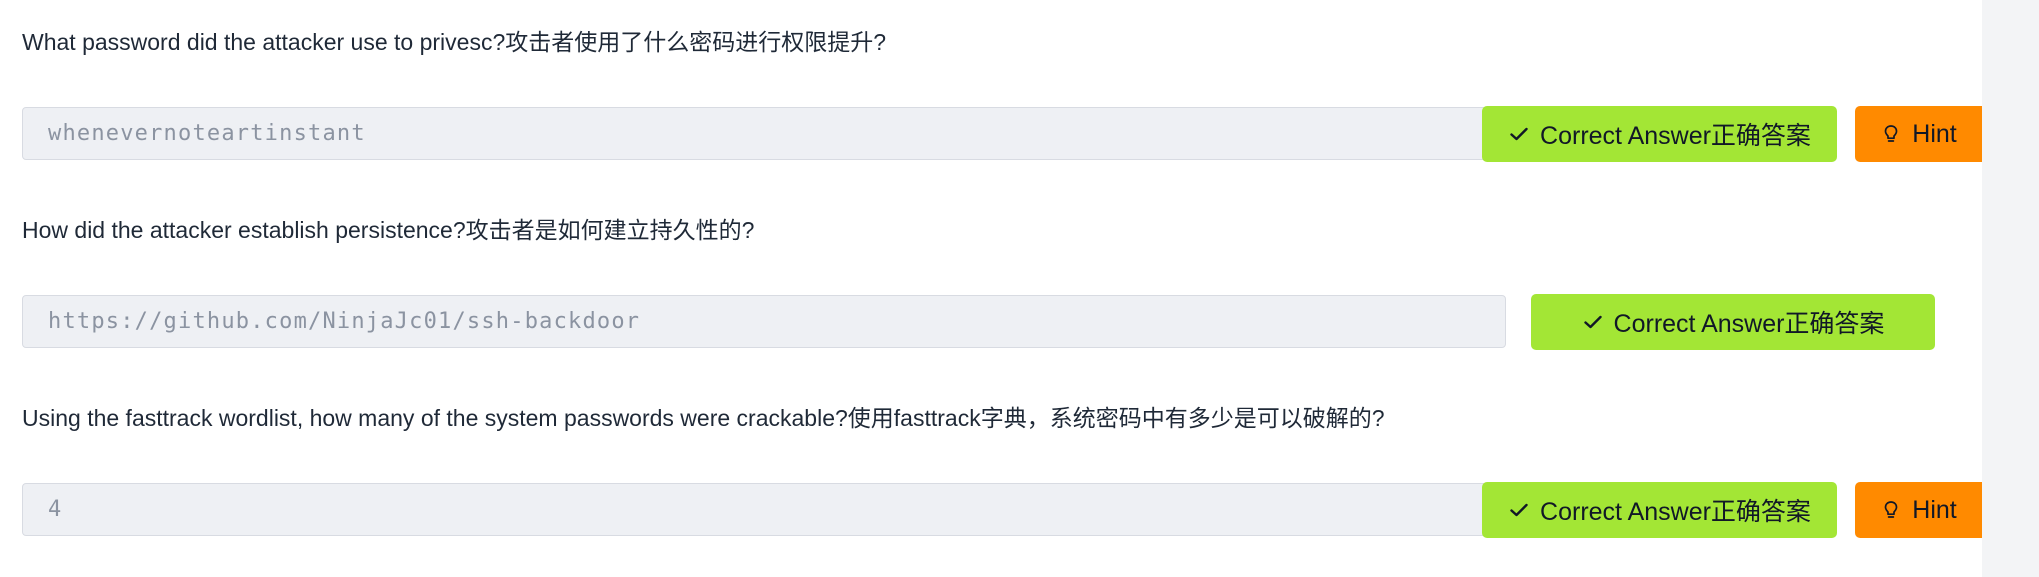 This screenshot has width=2039, height=577. What do you see at coordinates (765, 133) in the screenshot?
I see `answer-field-1: whenevernoteartinstant` at bounding box center [765, 133].